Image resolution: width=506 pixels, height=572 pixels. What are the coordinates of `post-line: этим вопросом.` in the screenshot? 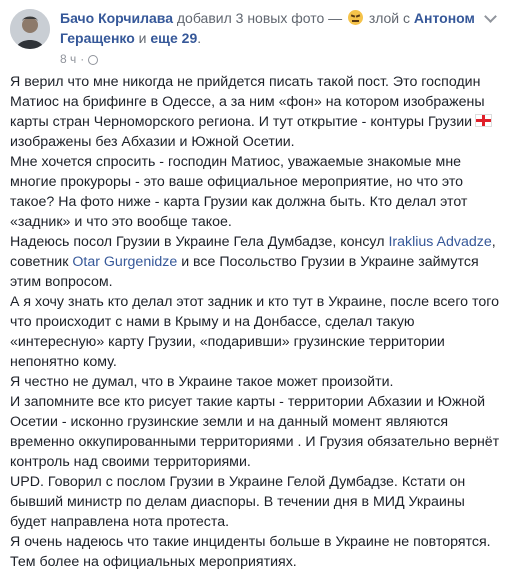 It's located at (61, 282).